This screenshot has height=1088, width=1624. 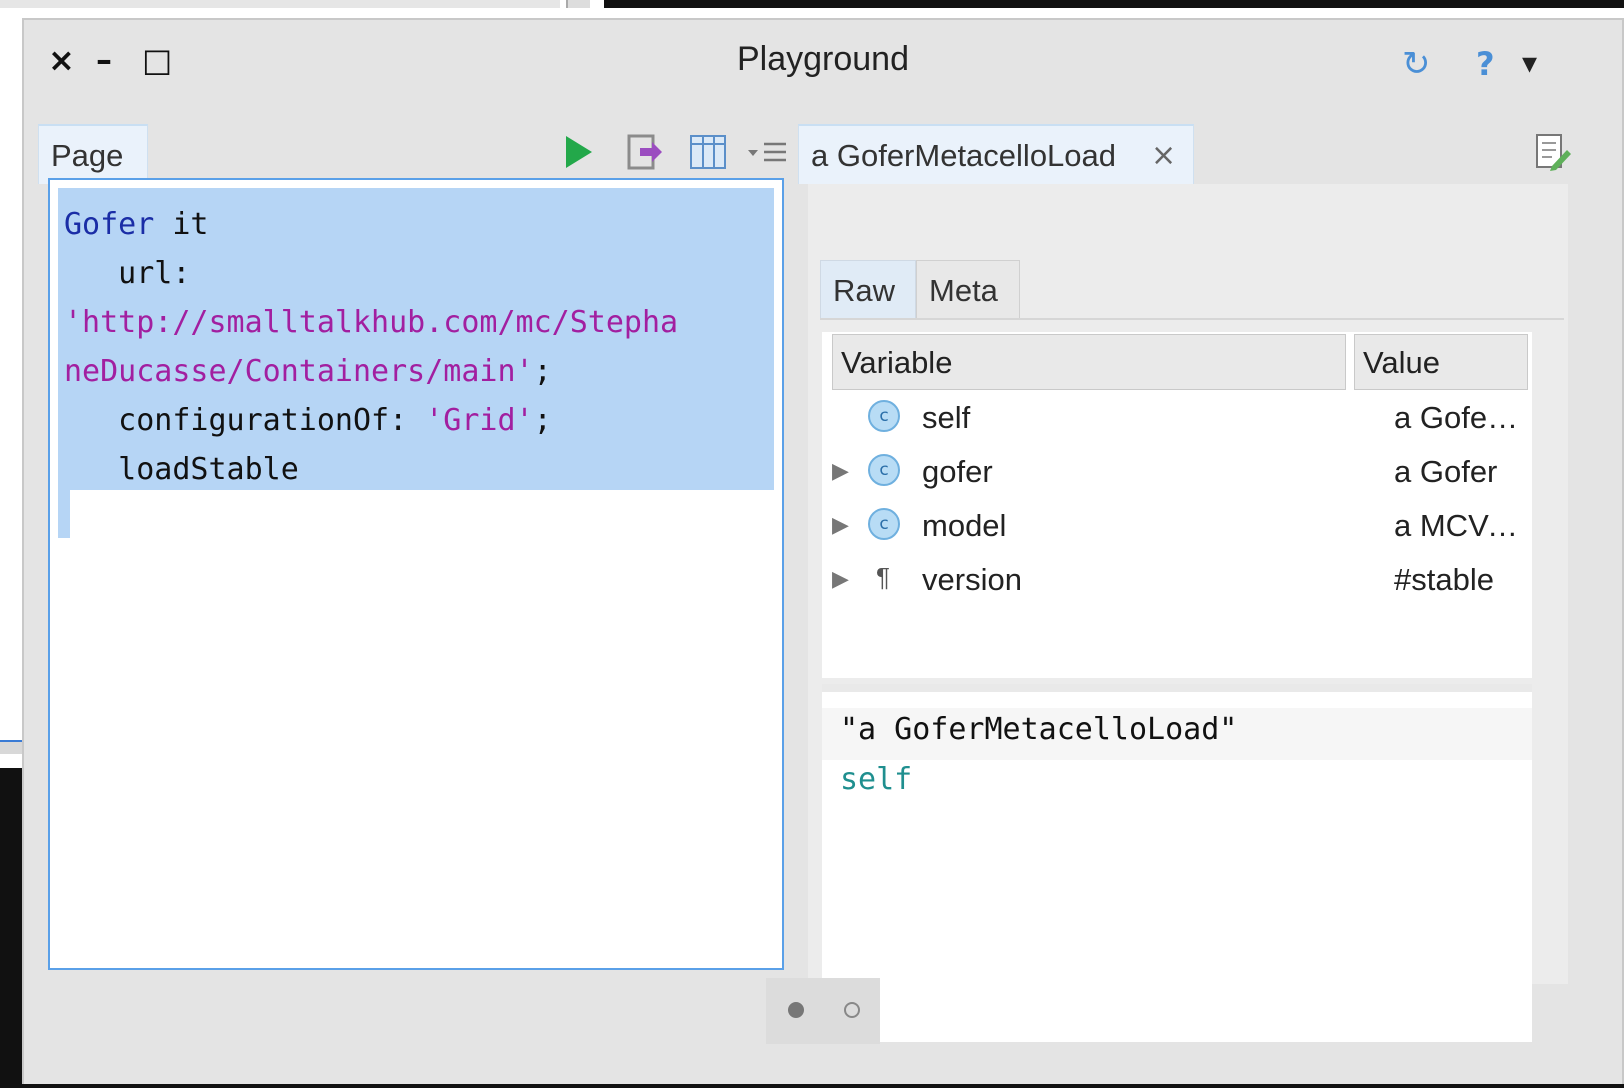 I want to click on page-indicator, so click(x=823, y=1011).